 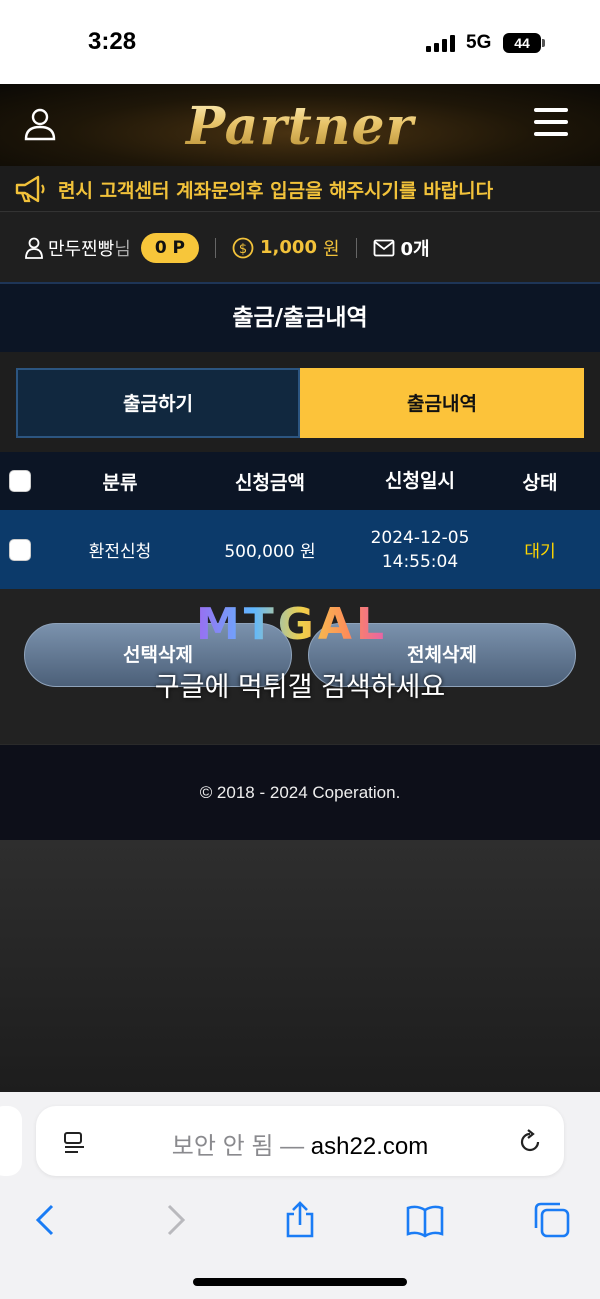 What do you see at coordinates (300, 317) in the screenshot?
I see `page-title: 출금/출금내역` at bounding box center [300, 317].